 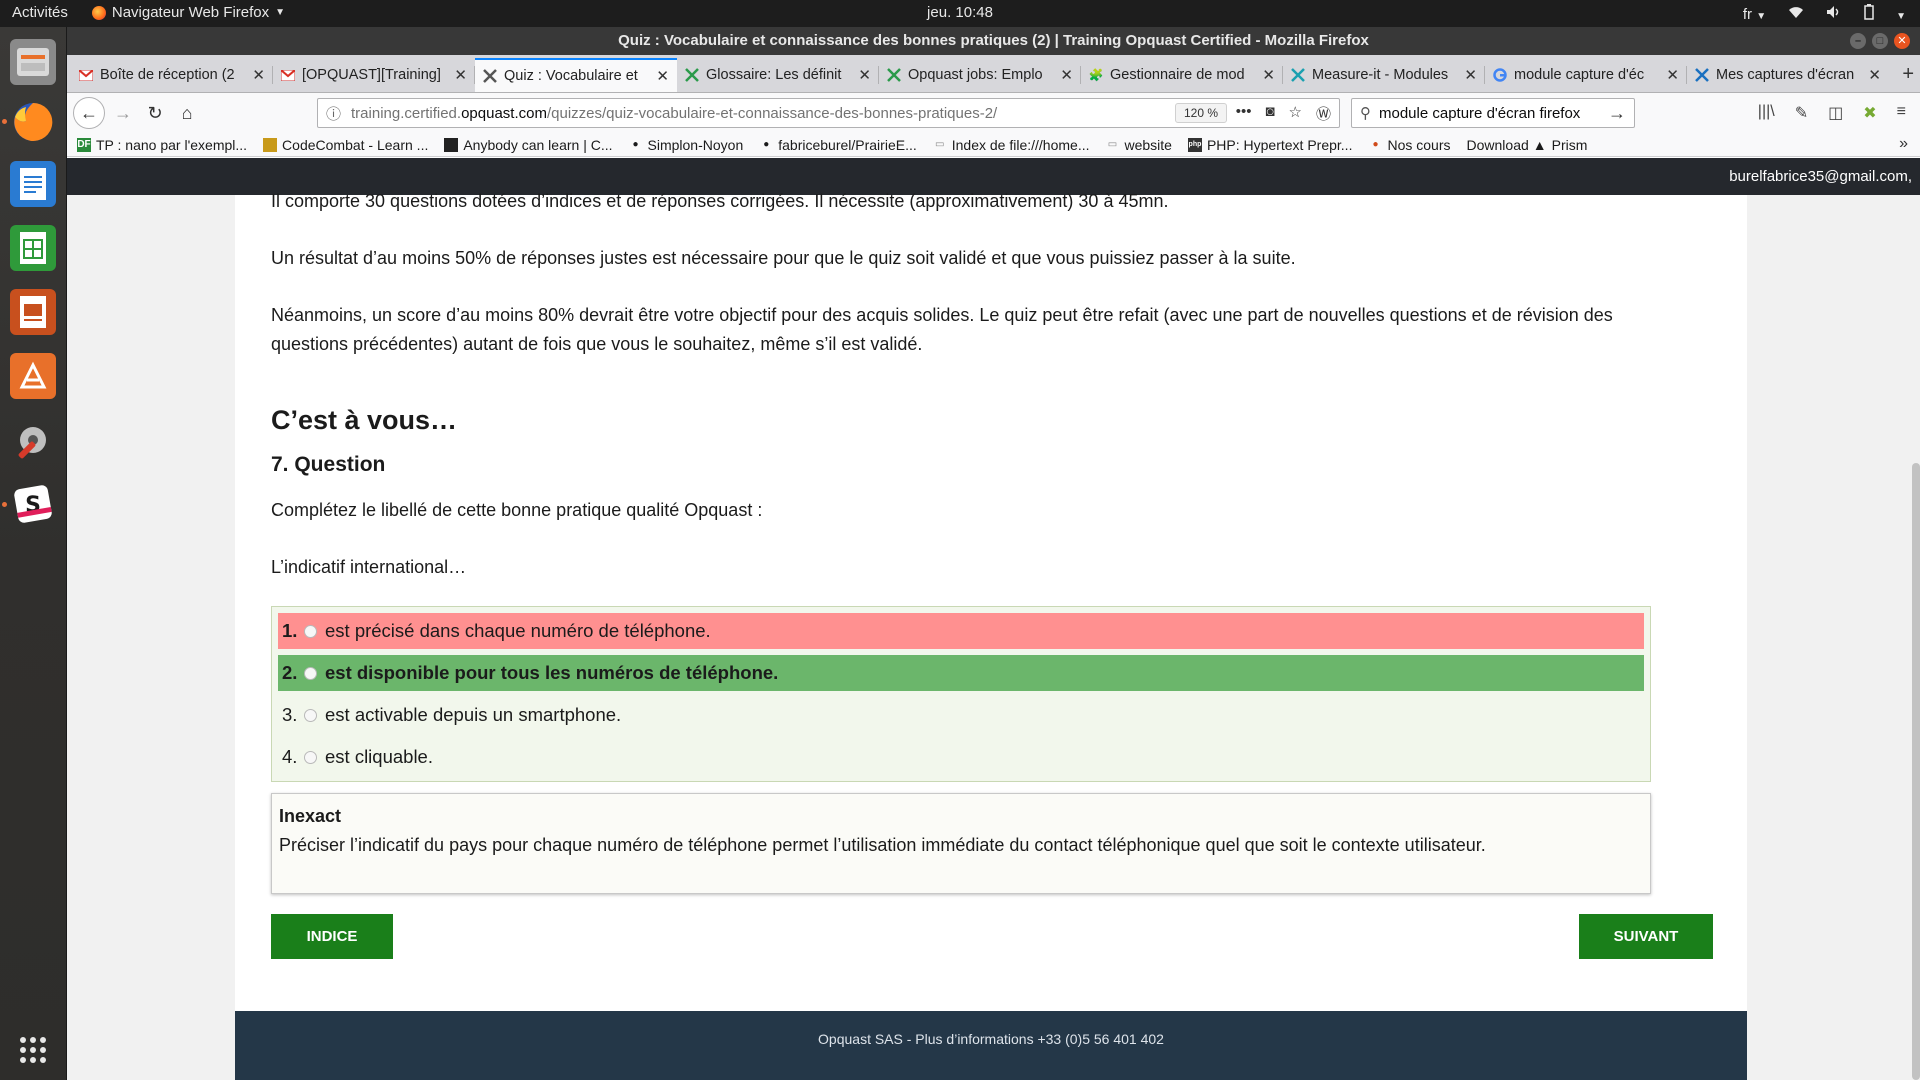 I want to click on zoom-indicator: 120 %, so click(x=1200, y=113).